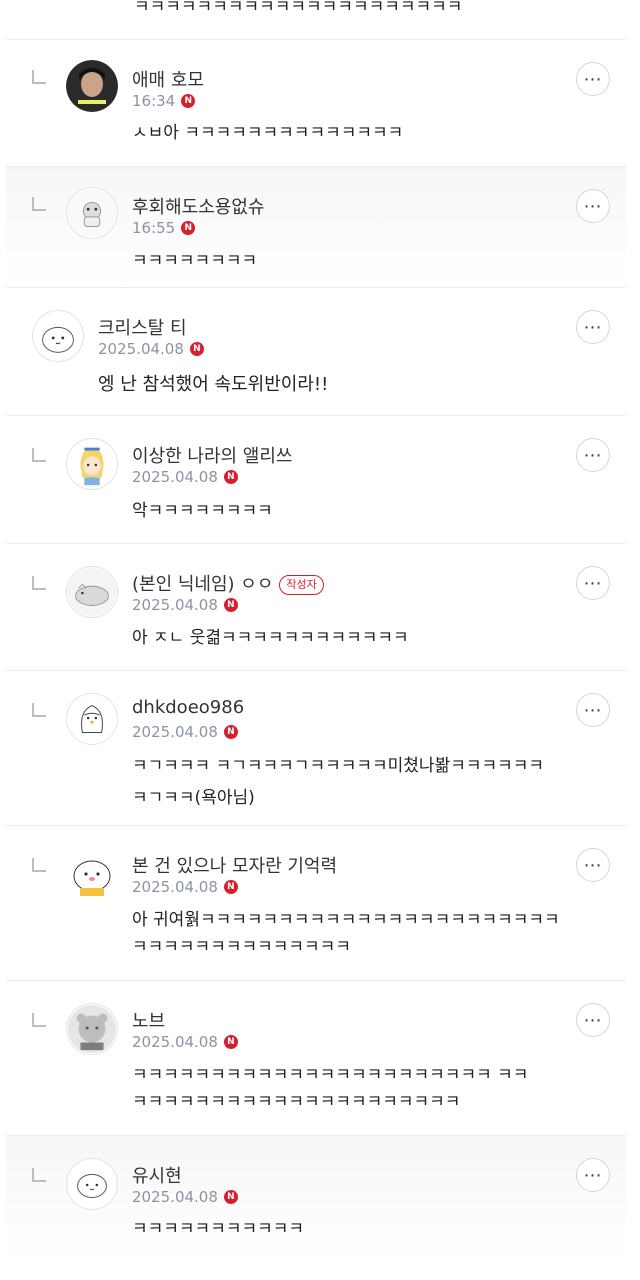 The height and width of the screenshot is (1280, 640). Describe the element at coordinates (212, 455) in the screenshot. I see `nickname: 이상한 나라의 앨리쓰` at that location.